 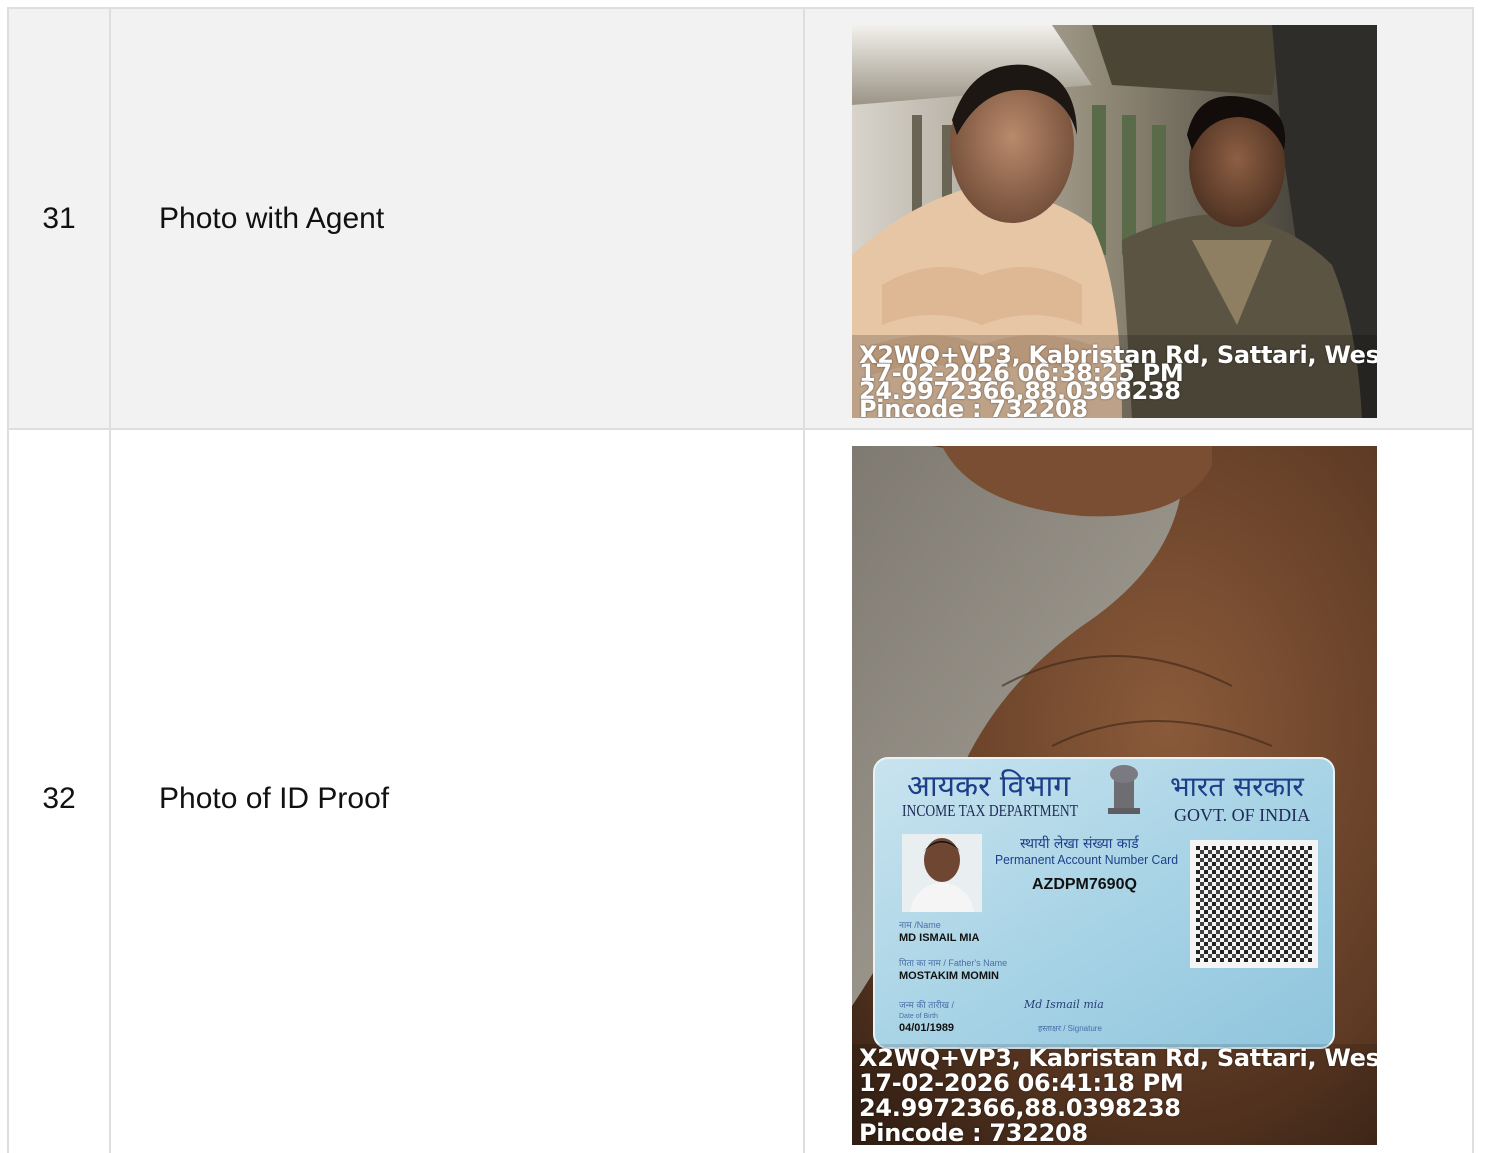 What do you see at coordinates (1084, 884) in the screenshot?
I see `pan-number: AZDPM7690Q` at bounding box center [1084, 884].